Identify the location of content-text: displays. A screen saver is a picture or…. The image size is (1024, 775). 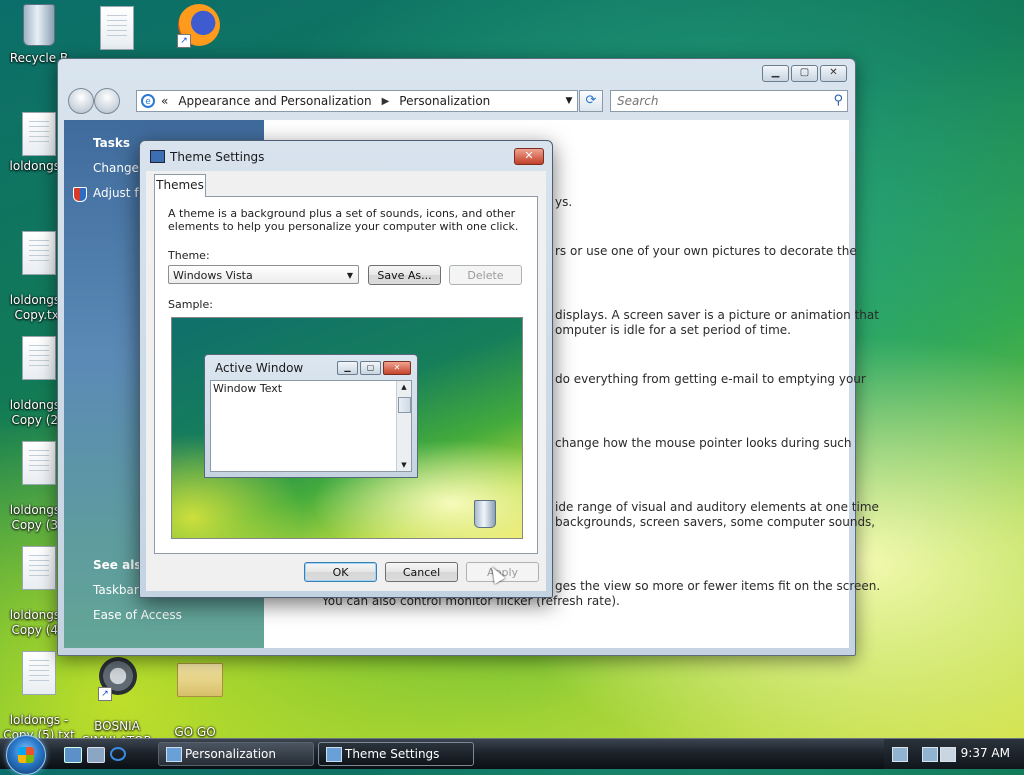
(717, 315).